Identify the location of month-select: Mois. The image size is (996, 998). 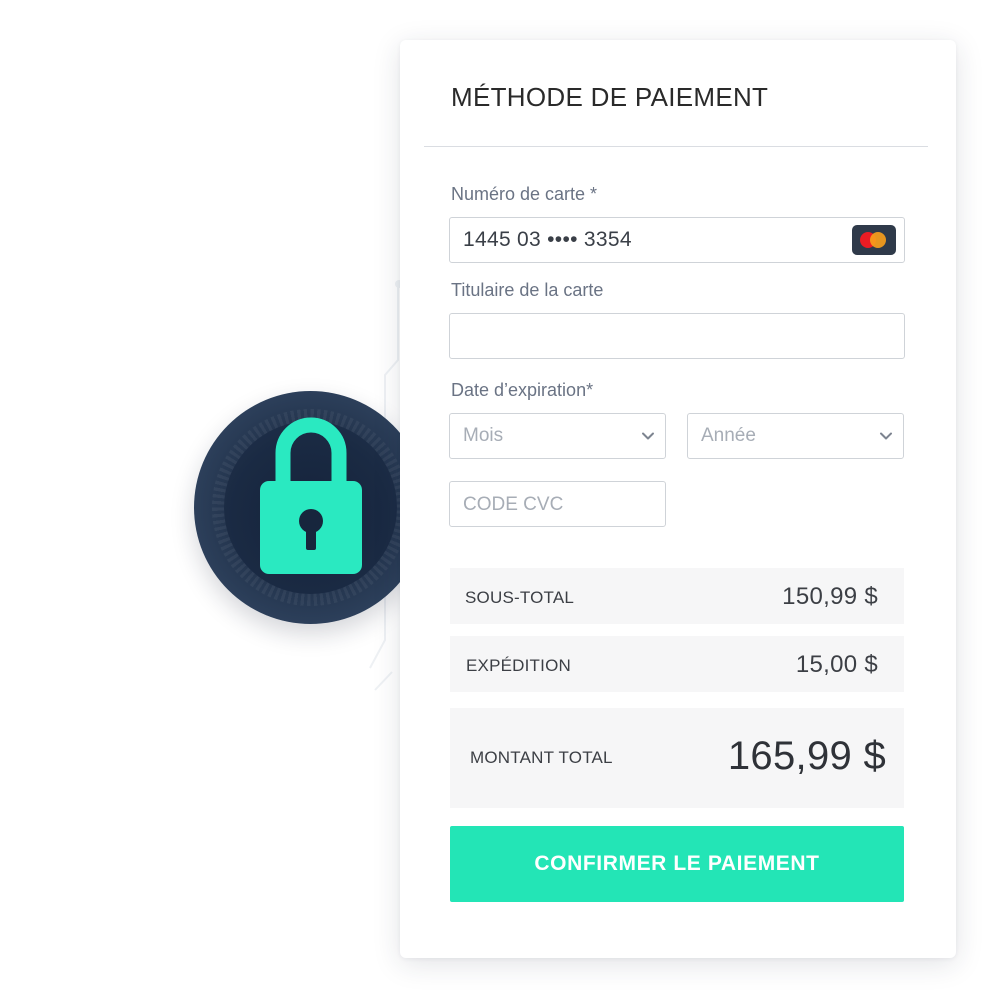
(557, 436).